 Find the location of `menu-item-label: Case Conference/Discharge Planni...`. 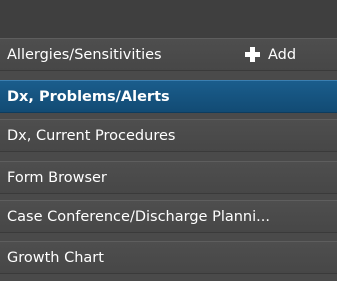

menu-item-label: Case Conference/Discharge Planni... is located at coordinates (138, 216).